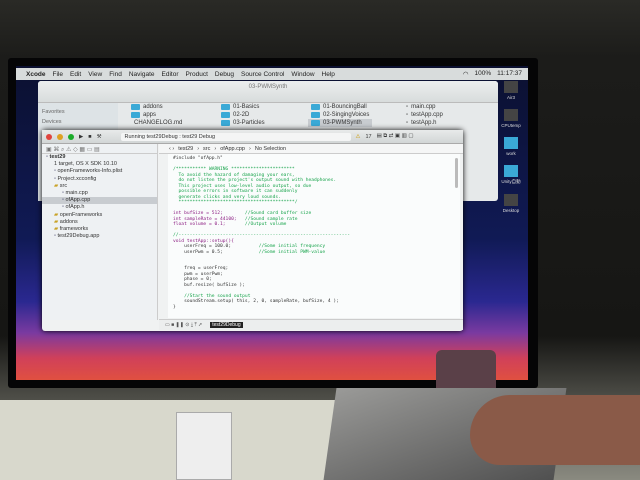 The width and height of the screenshot is (640, 480). I want to click on desktop-icon: Unity自動, so click(511, 175).